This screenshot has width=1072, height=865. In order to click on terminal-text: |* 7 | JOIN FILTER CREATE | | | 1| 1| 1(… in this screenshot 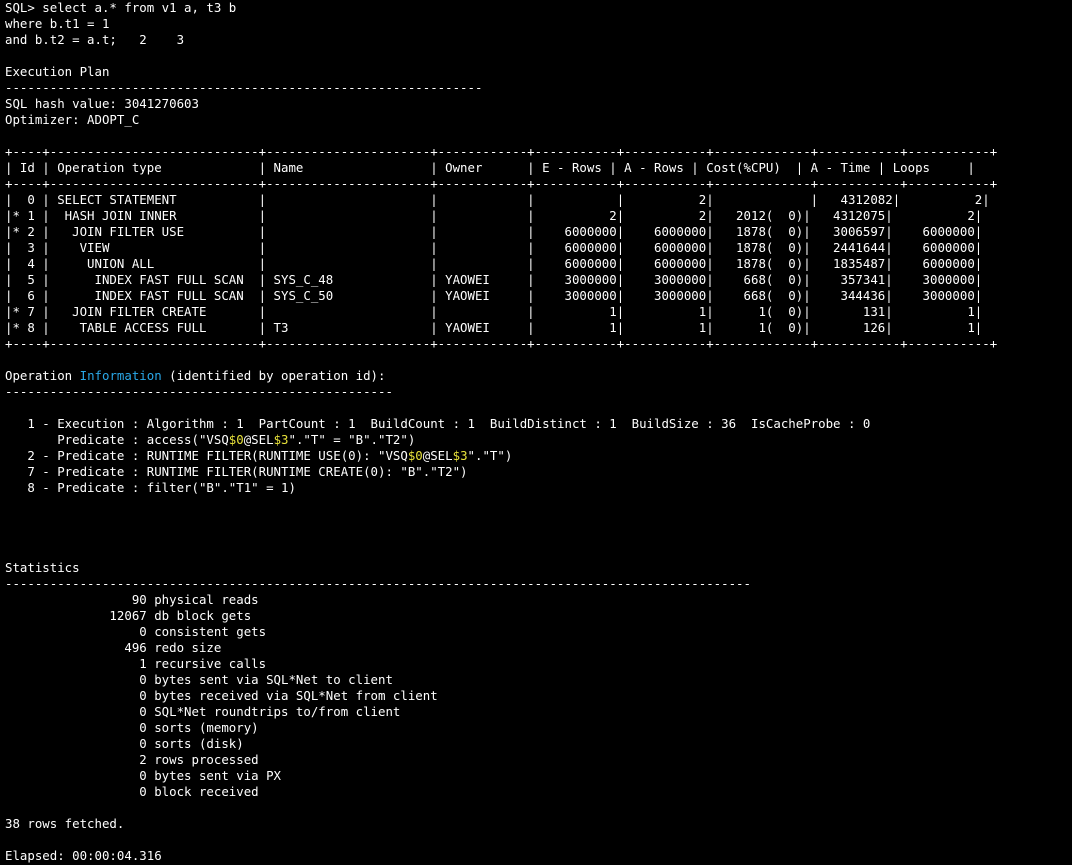, I will do `click(494, 311)`.